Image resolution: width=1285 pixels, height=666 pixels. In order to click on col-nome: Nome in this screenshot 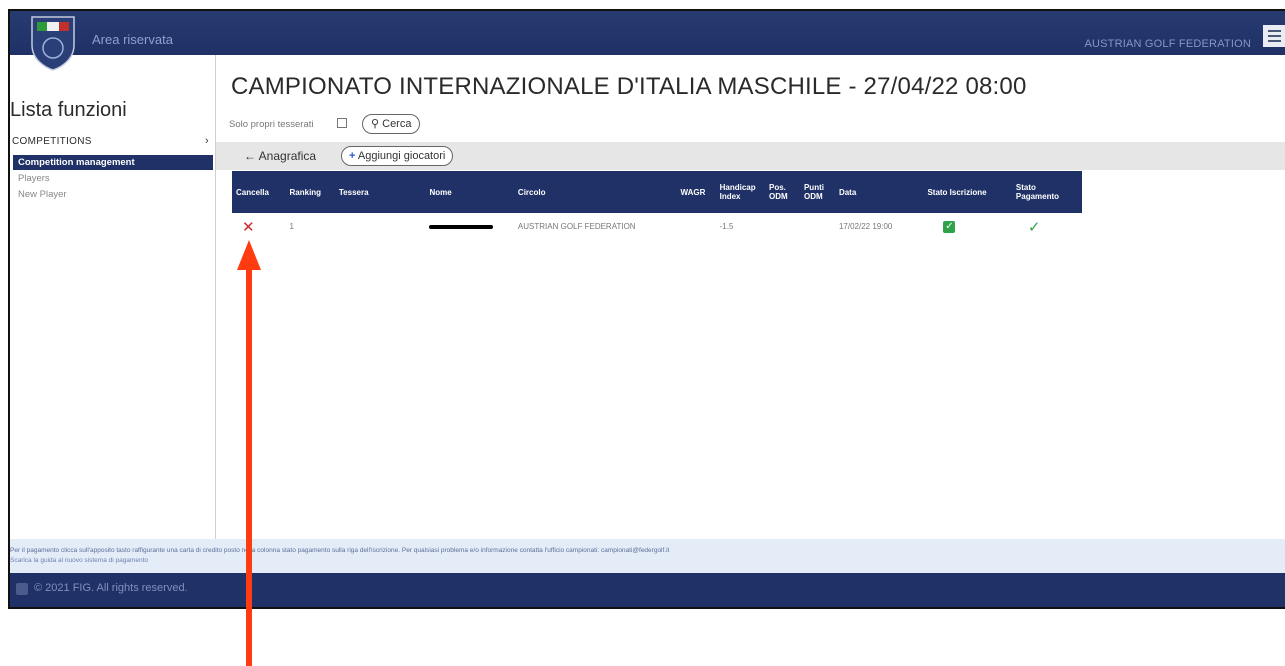, I will do `click(469, 192)`.